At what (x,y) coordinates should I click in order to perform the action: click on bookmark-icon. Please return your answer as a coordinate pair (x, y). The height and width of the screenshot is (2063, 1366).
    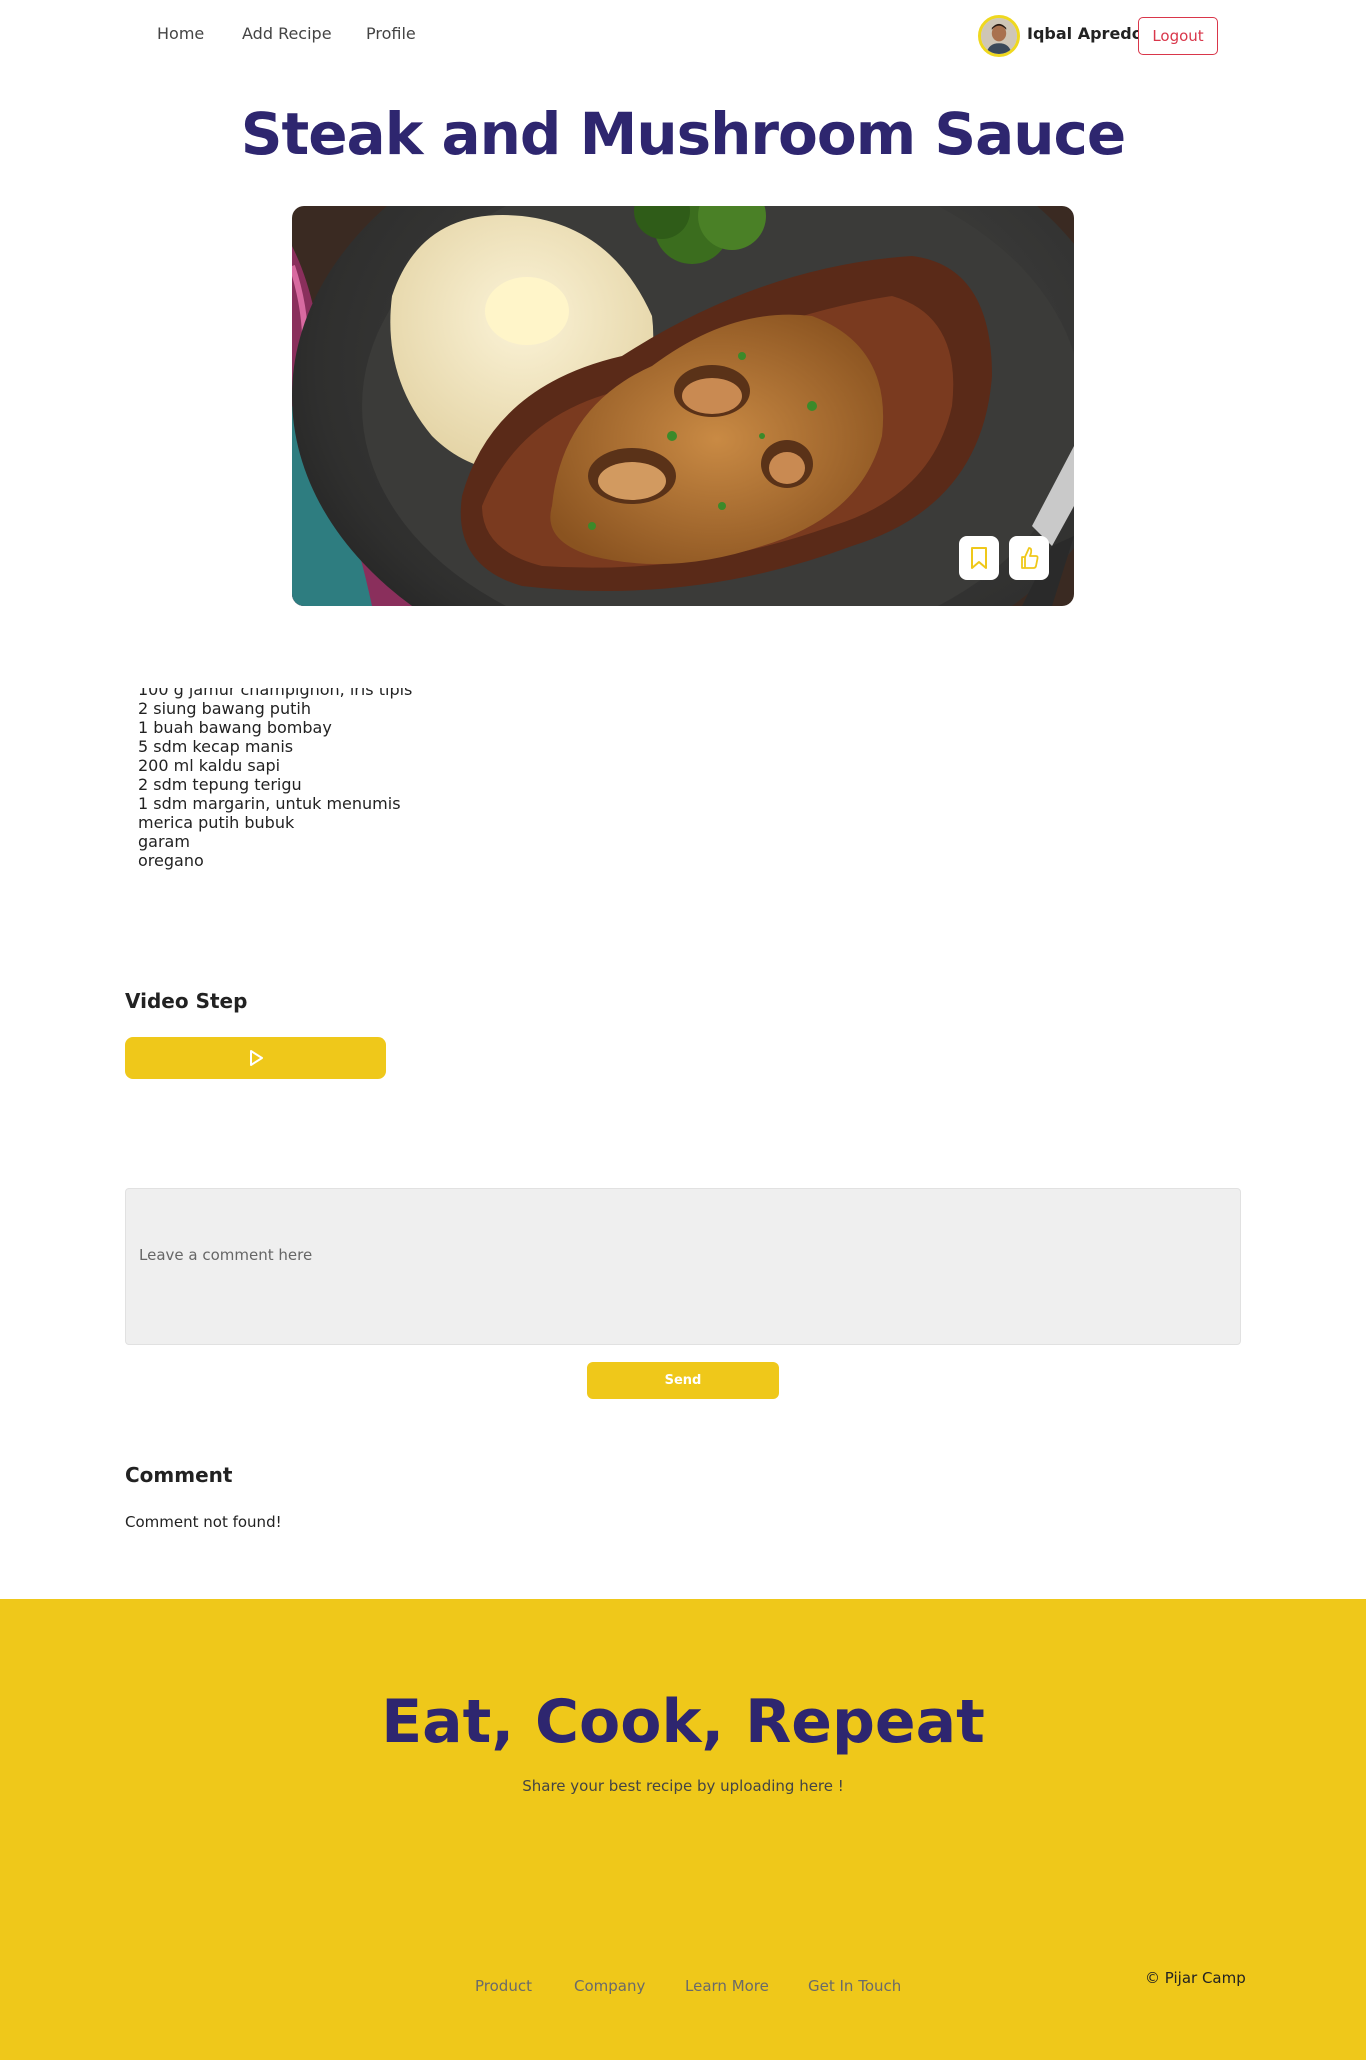
    Looking at the image, I should click on (979, 558).